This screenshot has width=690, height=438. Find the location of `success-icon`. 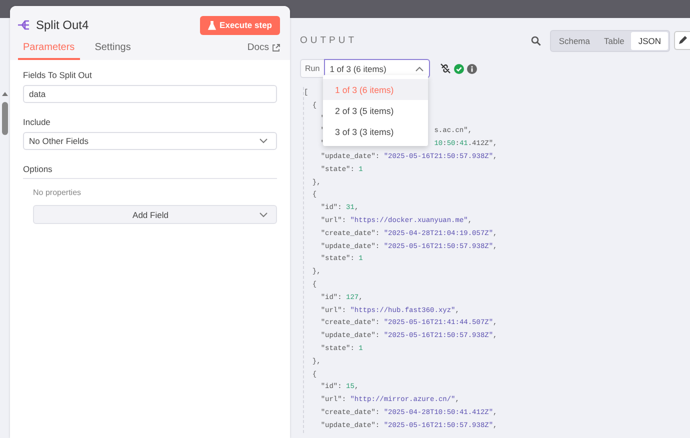

success-icon is located at coordinates (459, 69).